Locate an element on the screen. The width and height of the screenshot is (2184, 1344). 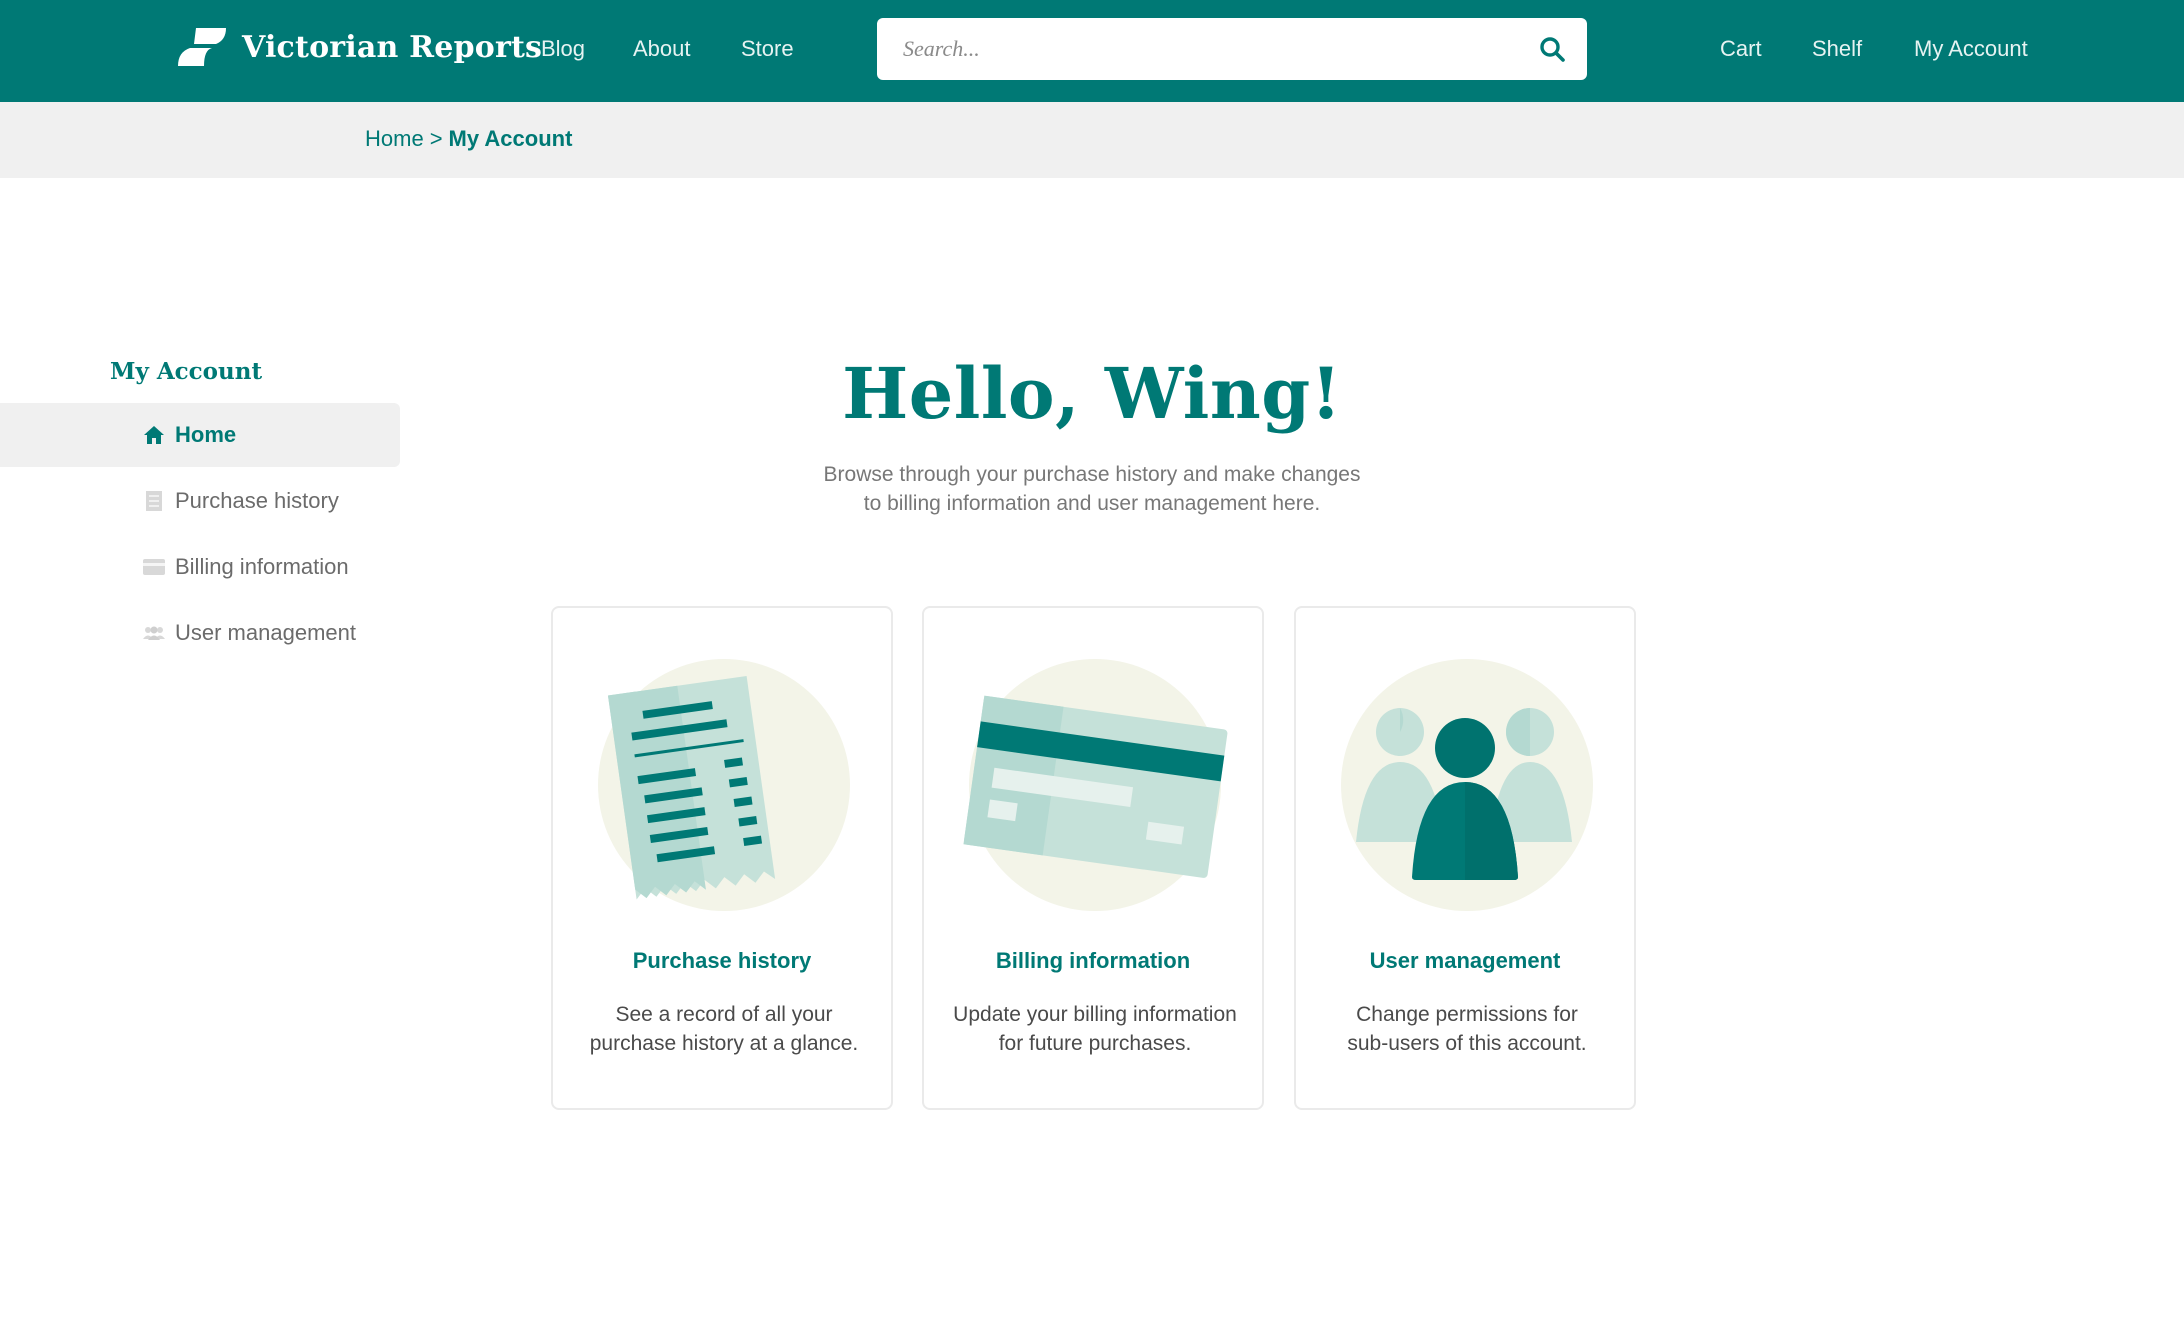
nav-shelf: Shelf is located at coordinates (1837, 49).